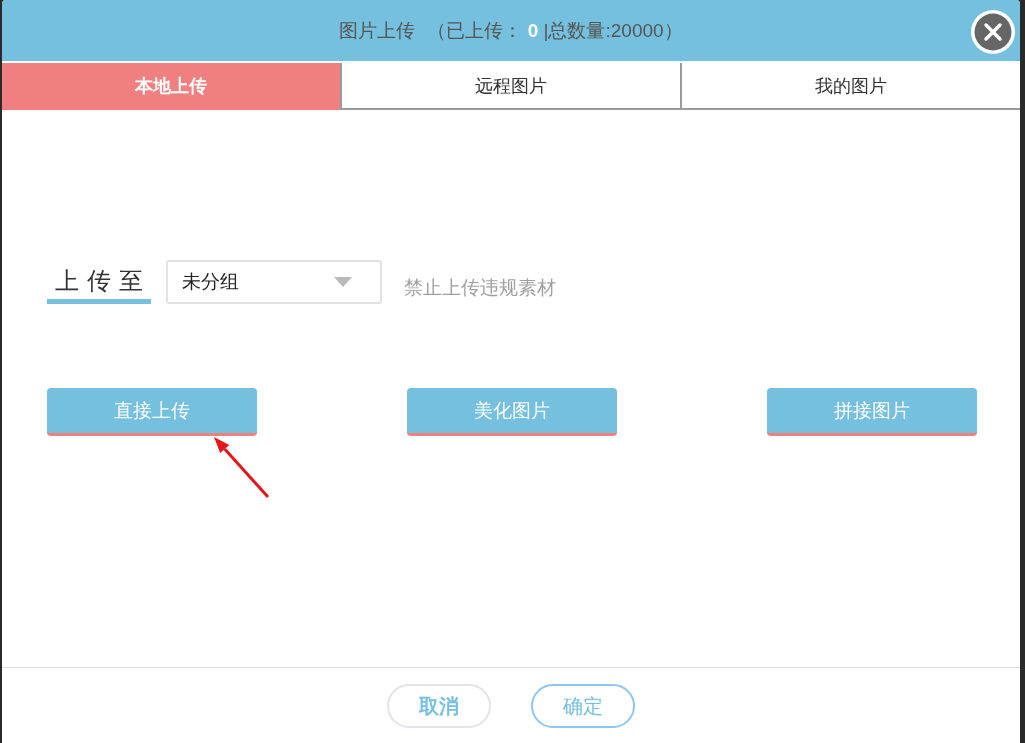 This screenshot has width=1025, height=743. What do you see at coordinates (152, 412) in the screenshot?
I see `upload-option-button: 直接上传` at bounding box center [152, 412].